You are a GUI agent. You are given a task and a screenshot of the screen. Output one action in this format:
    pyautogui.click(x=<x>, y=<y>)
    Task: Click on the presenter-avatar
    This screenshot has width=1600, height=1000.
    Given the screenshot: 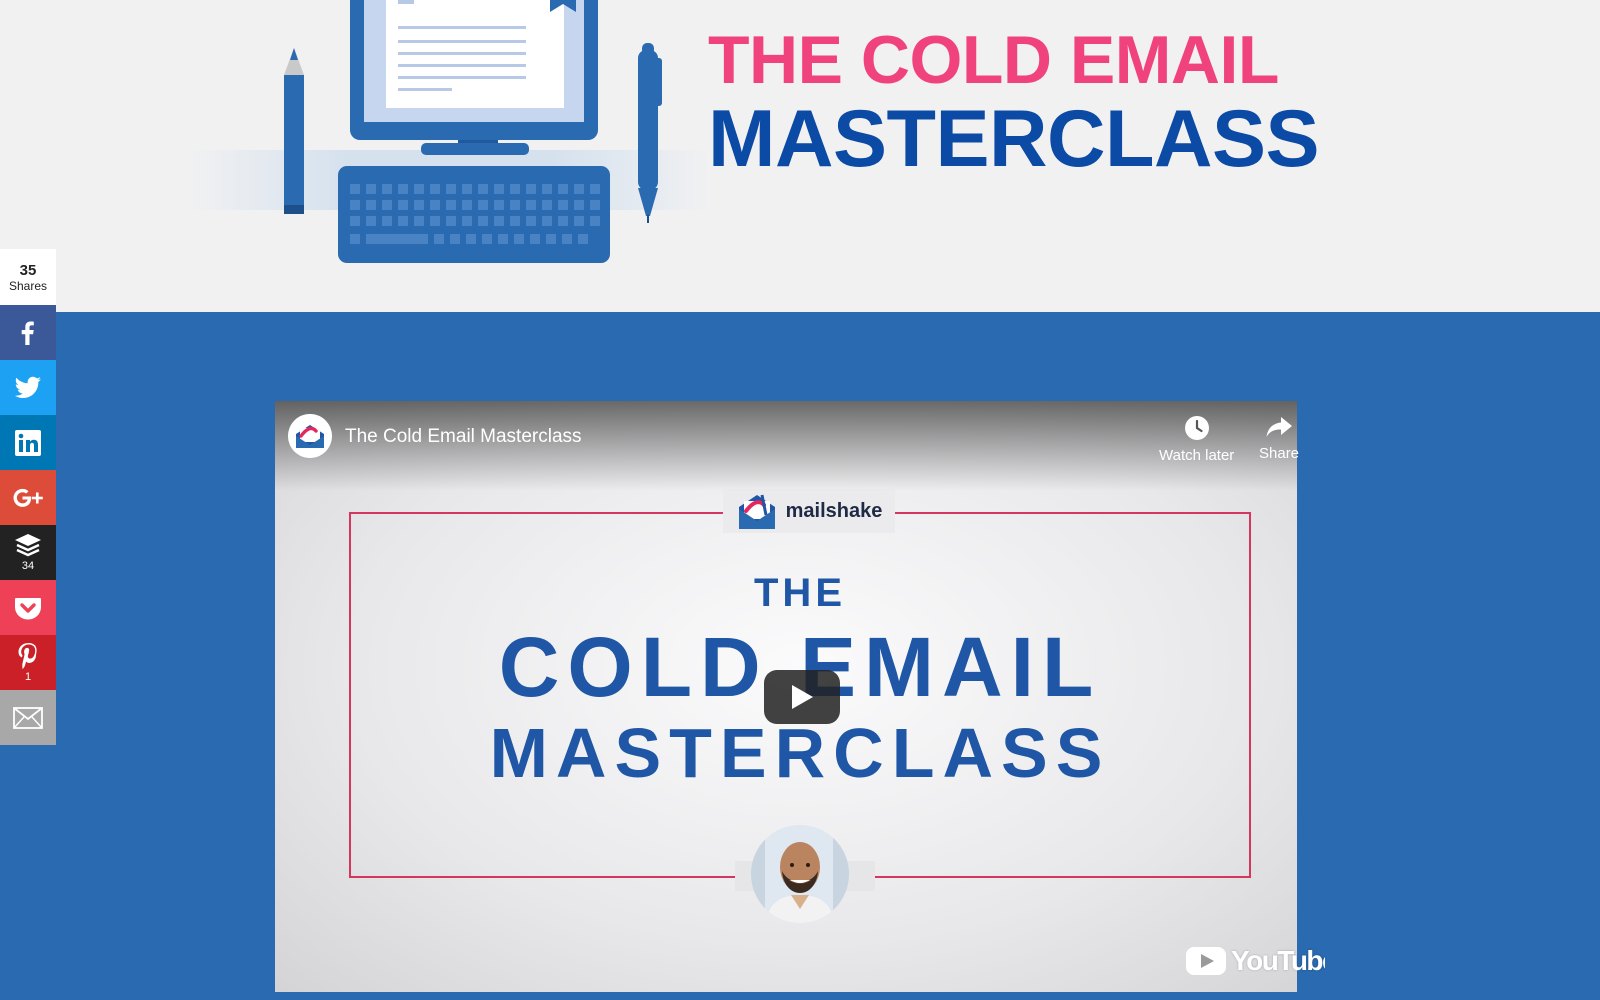 What is the action you would take?
    pyautogui.click(x=800, y=874)
    